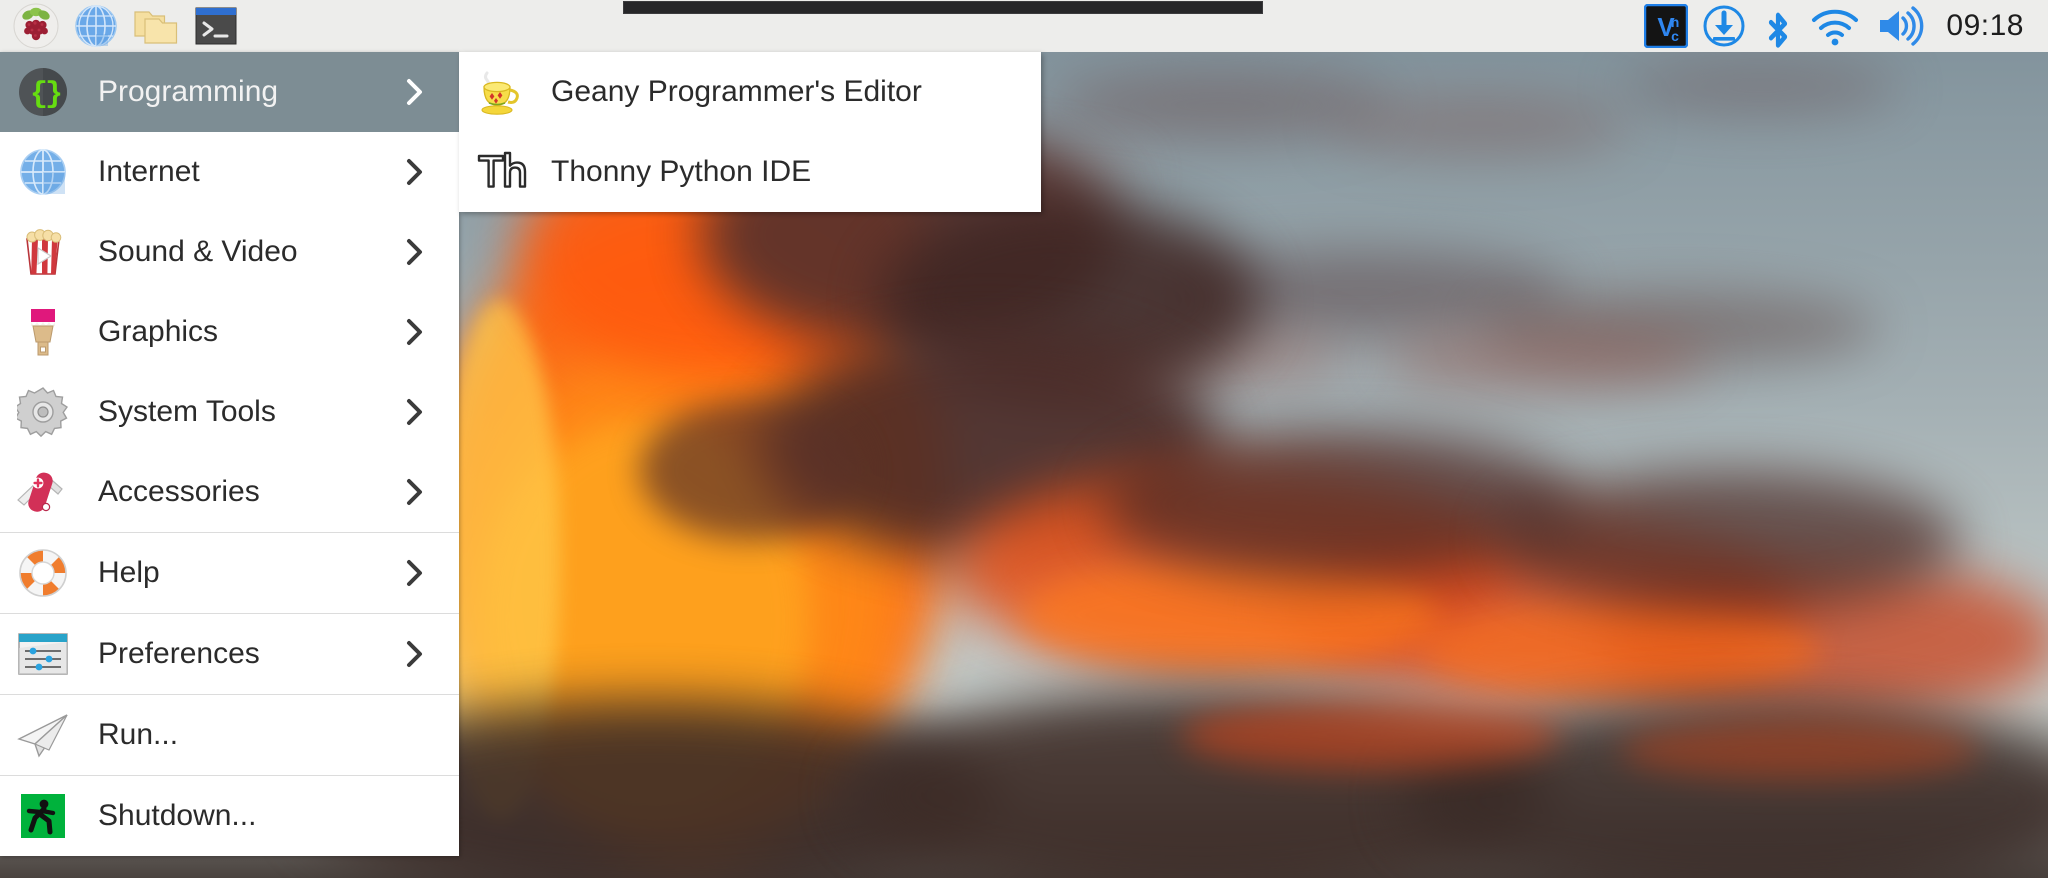  What do you see at coordinates (43, 412) in the screenshot?
I see `gear-icon` at bounding box center [43, 412].